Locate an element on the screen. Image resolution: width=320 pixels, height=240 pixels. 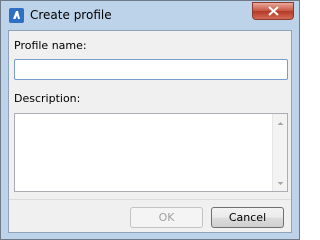
ok-button: OK is located at coordinates (166, 217).